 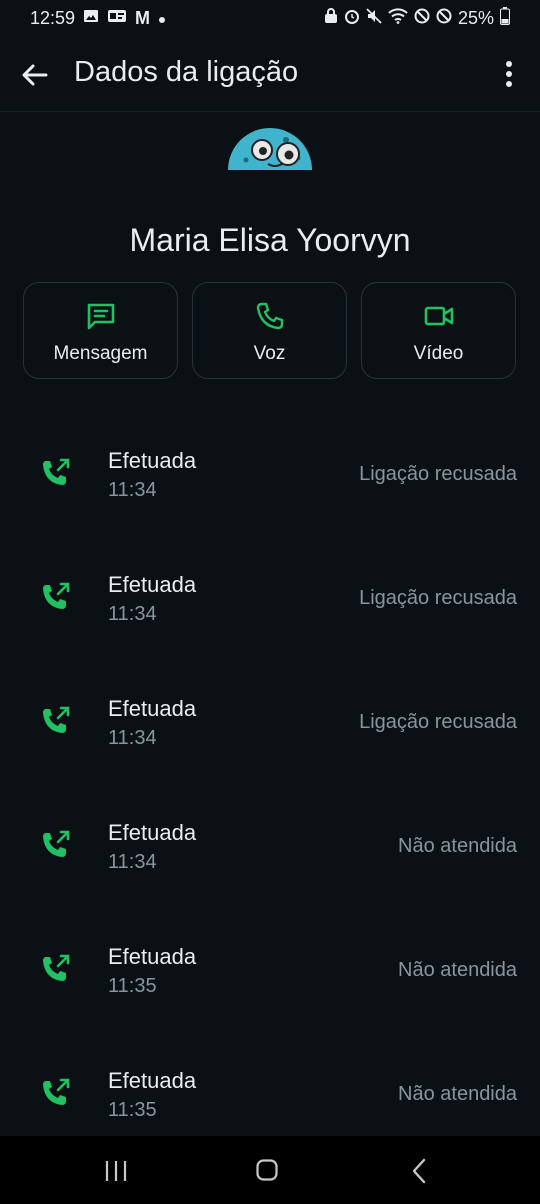 I want to click on system-nav-bar, so click(x=270, y=1170).